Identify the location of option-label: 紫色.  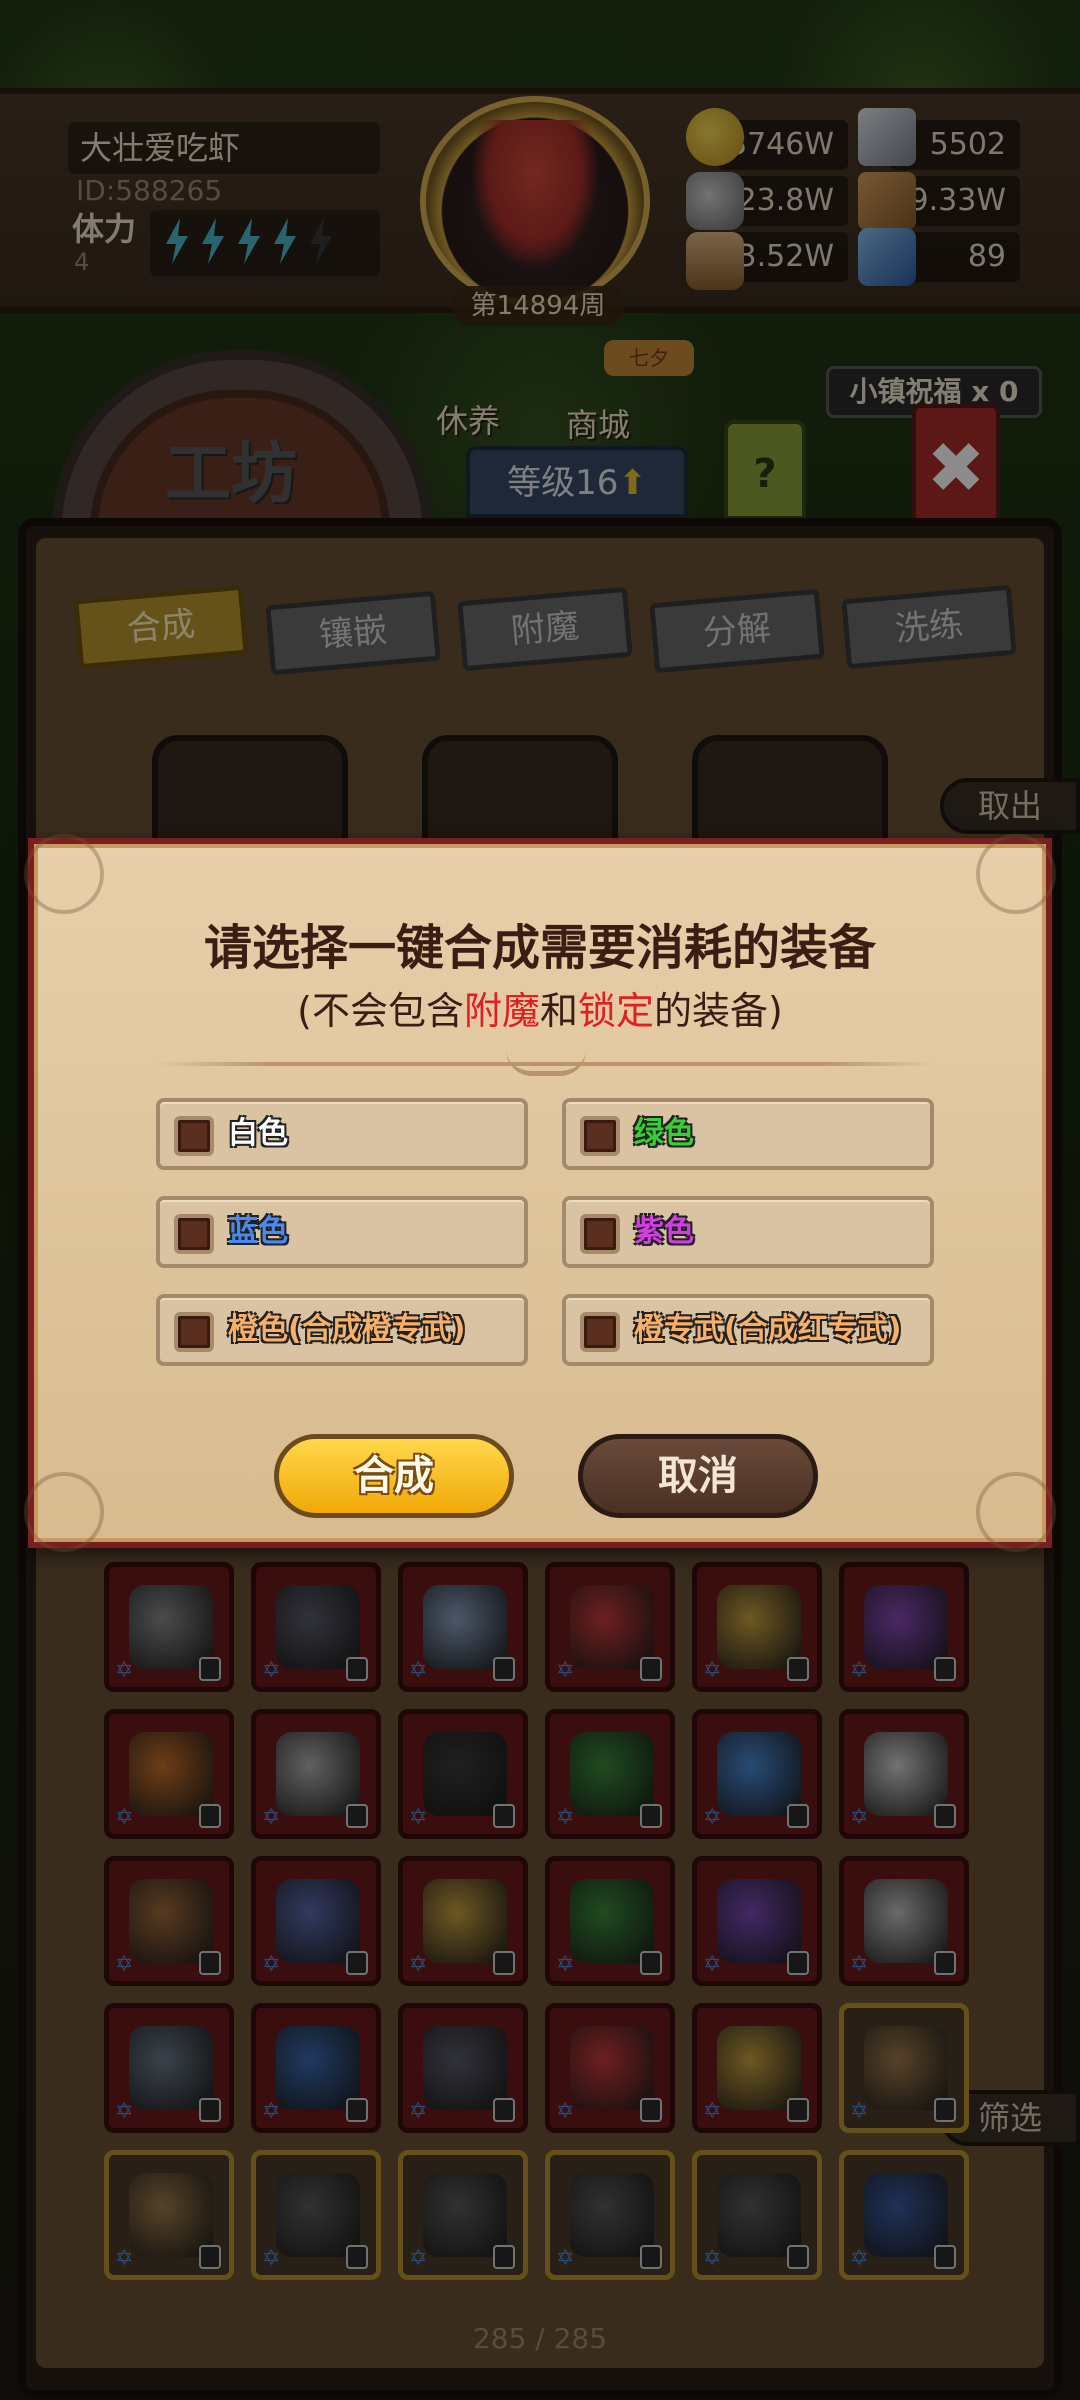
(664, 1231).